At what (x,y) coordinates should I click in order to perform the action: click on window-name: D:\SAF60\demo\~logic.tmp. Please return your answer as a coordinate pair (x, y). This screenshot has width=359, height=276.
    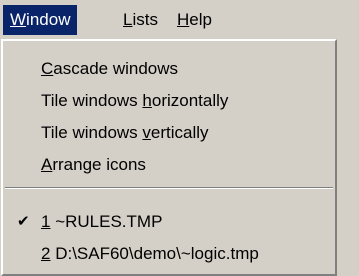
    Looking at the image, I should click on (154, 253).